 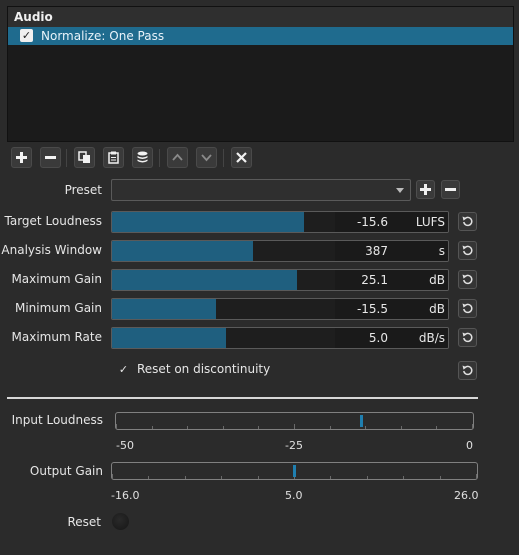 I want to click on add-preset-button, so click(x=425, y=189).